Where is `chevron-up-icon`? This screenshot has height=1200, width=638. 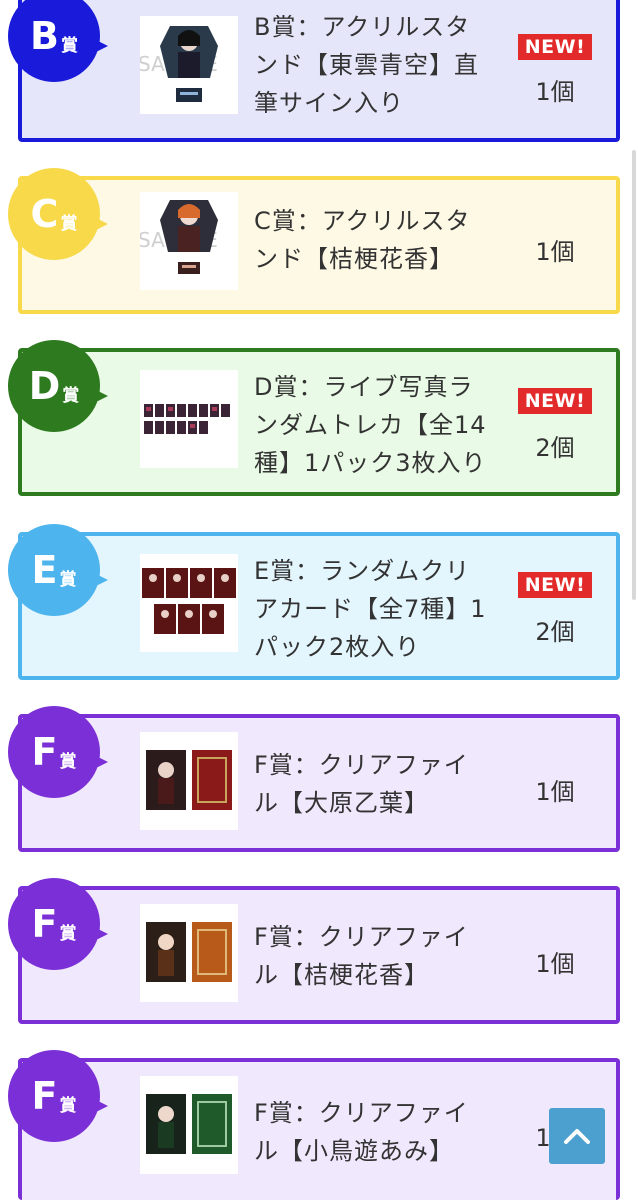 chevron-up-icon is located at coordinates (577, 1136).